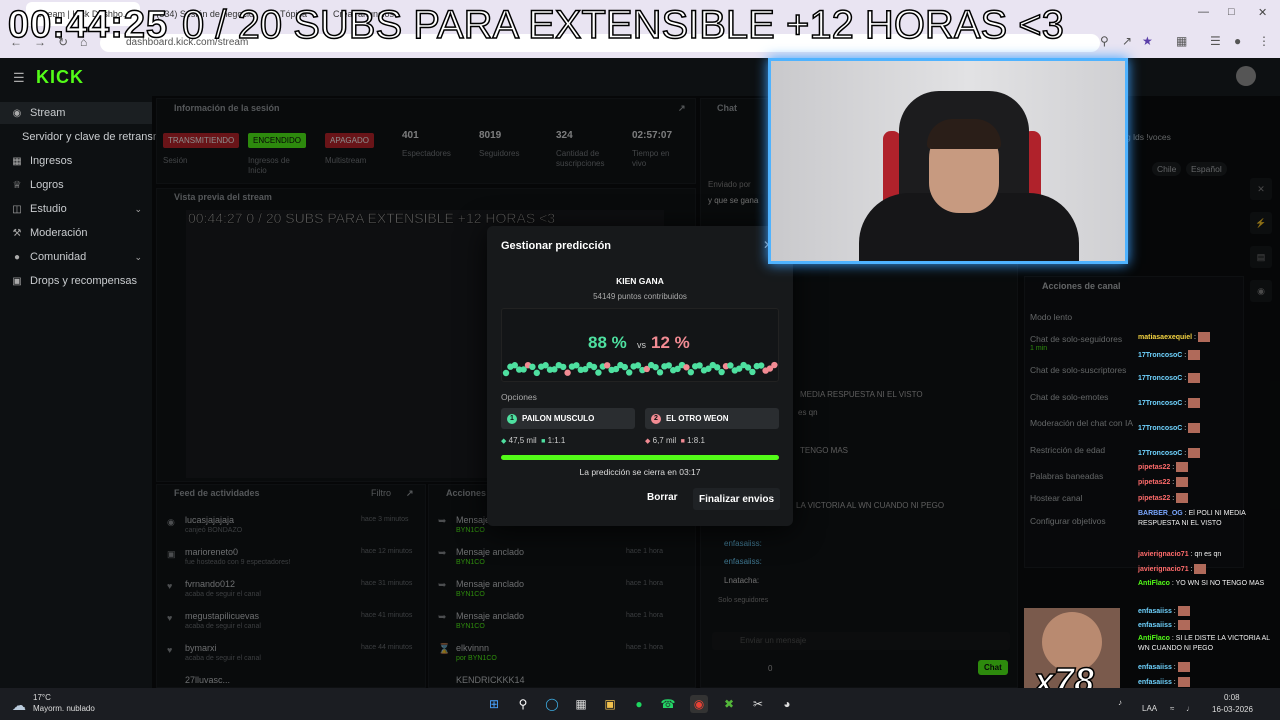 The height and width of the screenshot is (720, 1280). I want to click on sidebar-item-label: Ingresos, so click(51, 161).